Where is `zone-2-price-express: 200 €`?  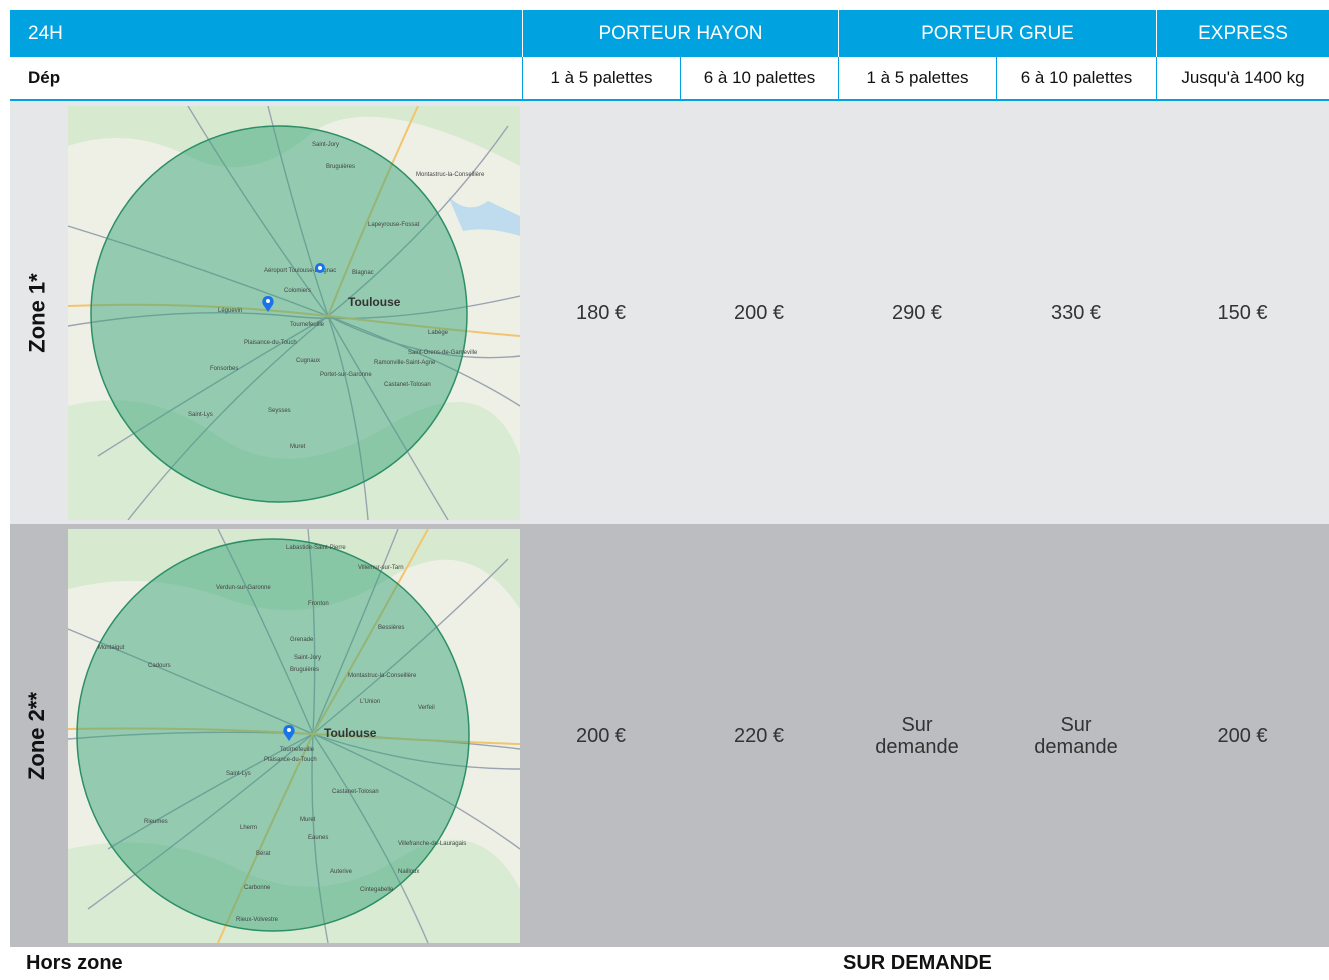 zone-2-price-express: 200 € is located at coordinates (1242, 735).